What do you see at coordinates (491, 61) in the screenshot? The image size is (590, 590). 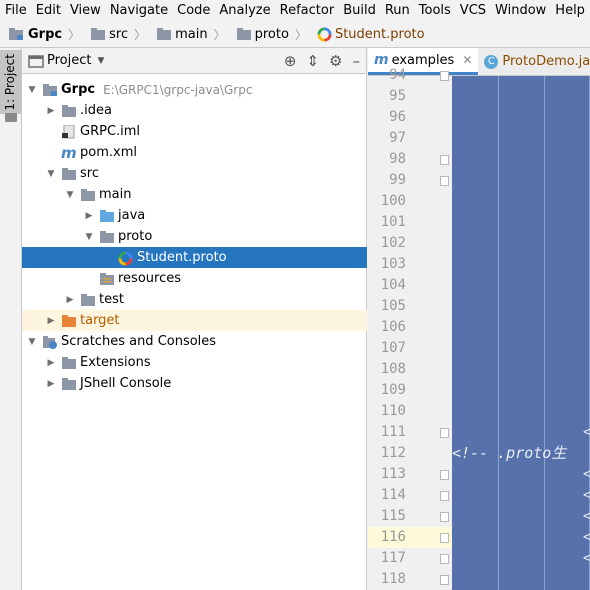 I see `class-icon: C` at bounding box center [491, 61].